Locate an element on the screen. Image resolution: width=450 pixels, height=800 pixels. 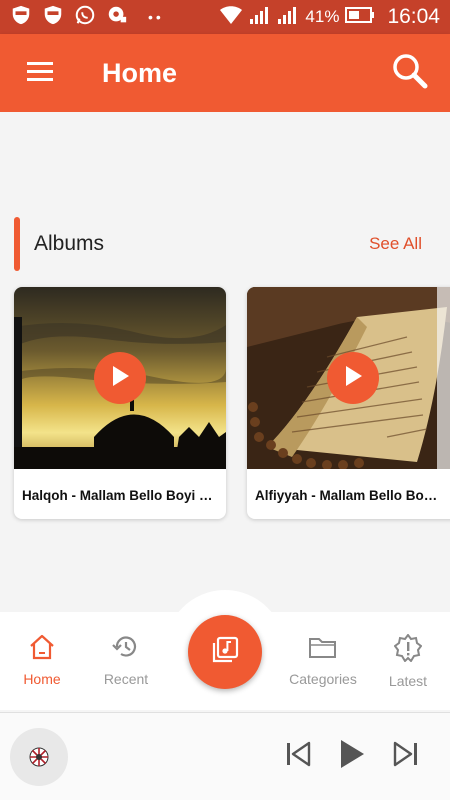
music-library-button is located at coordinates (225, 652).